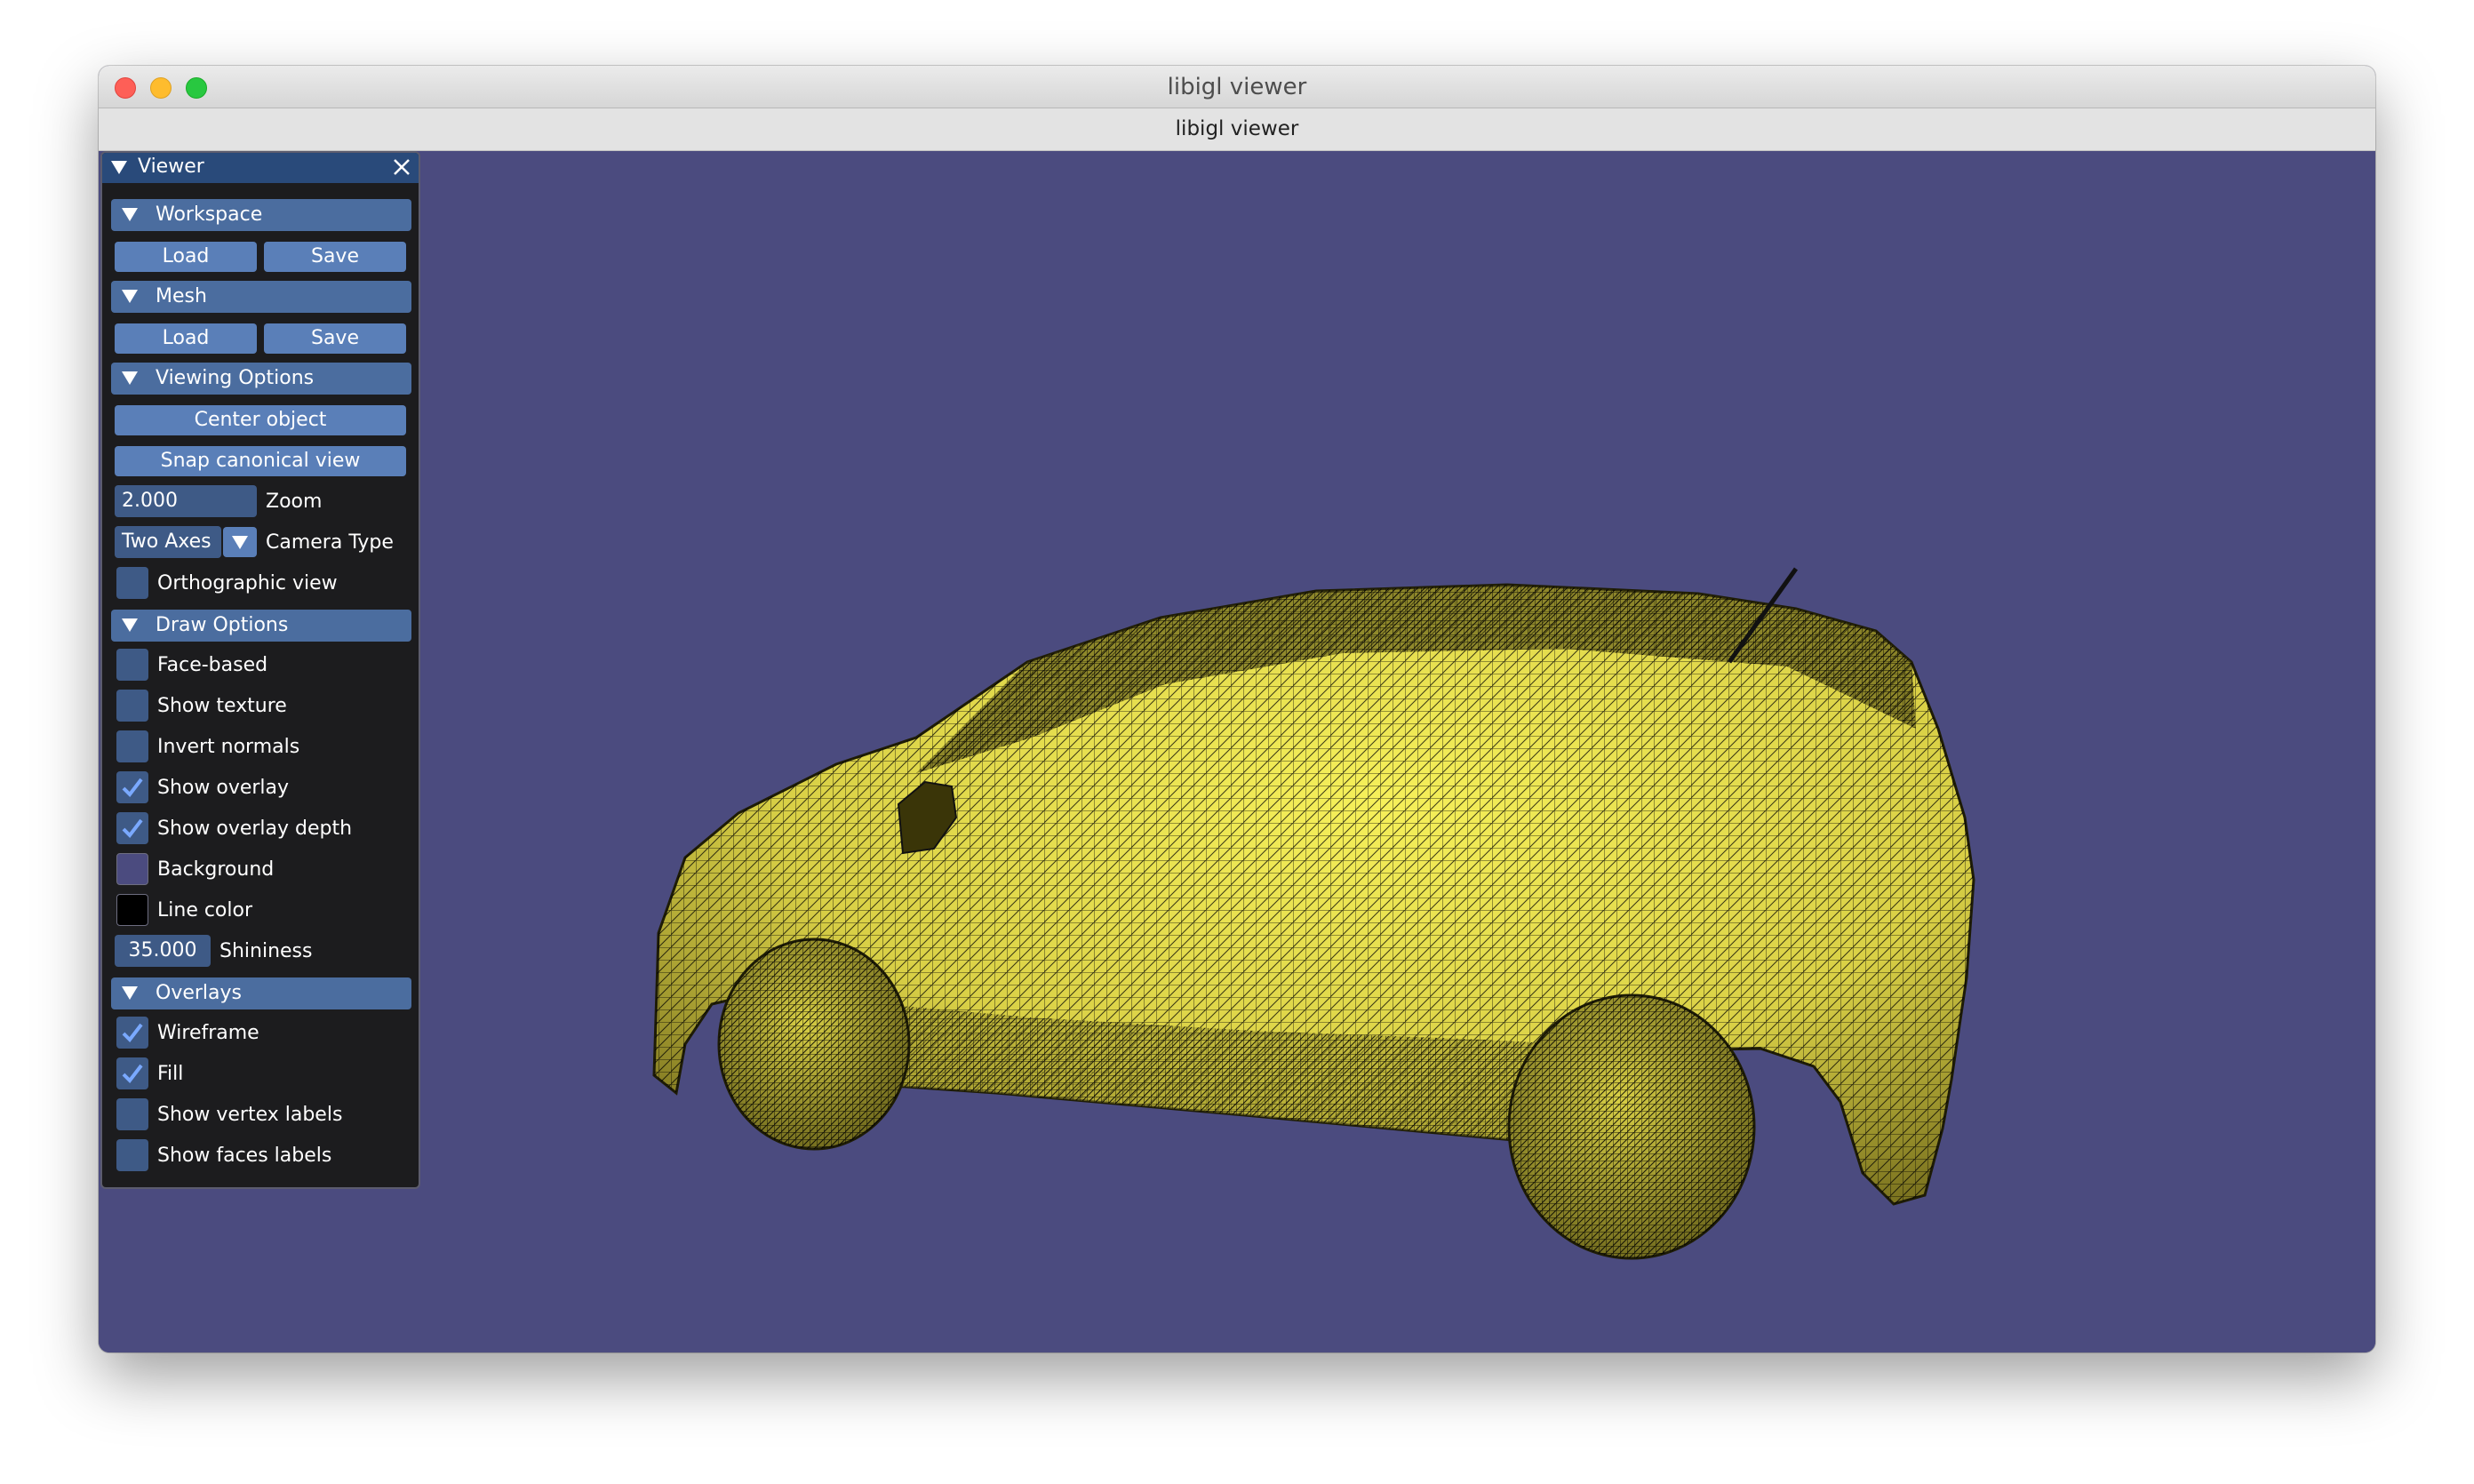  I want to click on workspace-save-button: Save, so click(335, 257).